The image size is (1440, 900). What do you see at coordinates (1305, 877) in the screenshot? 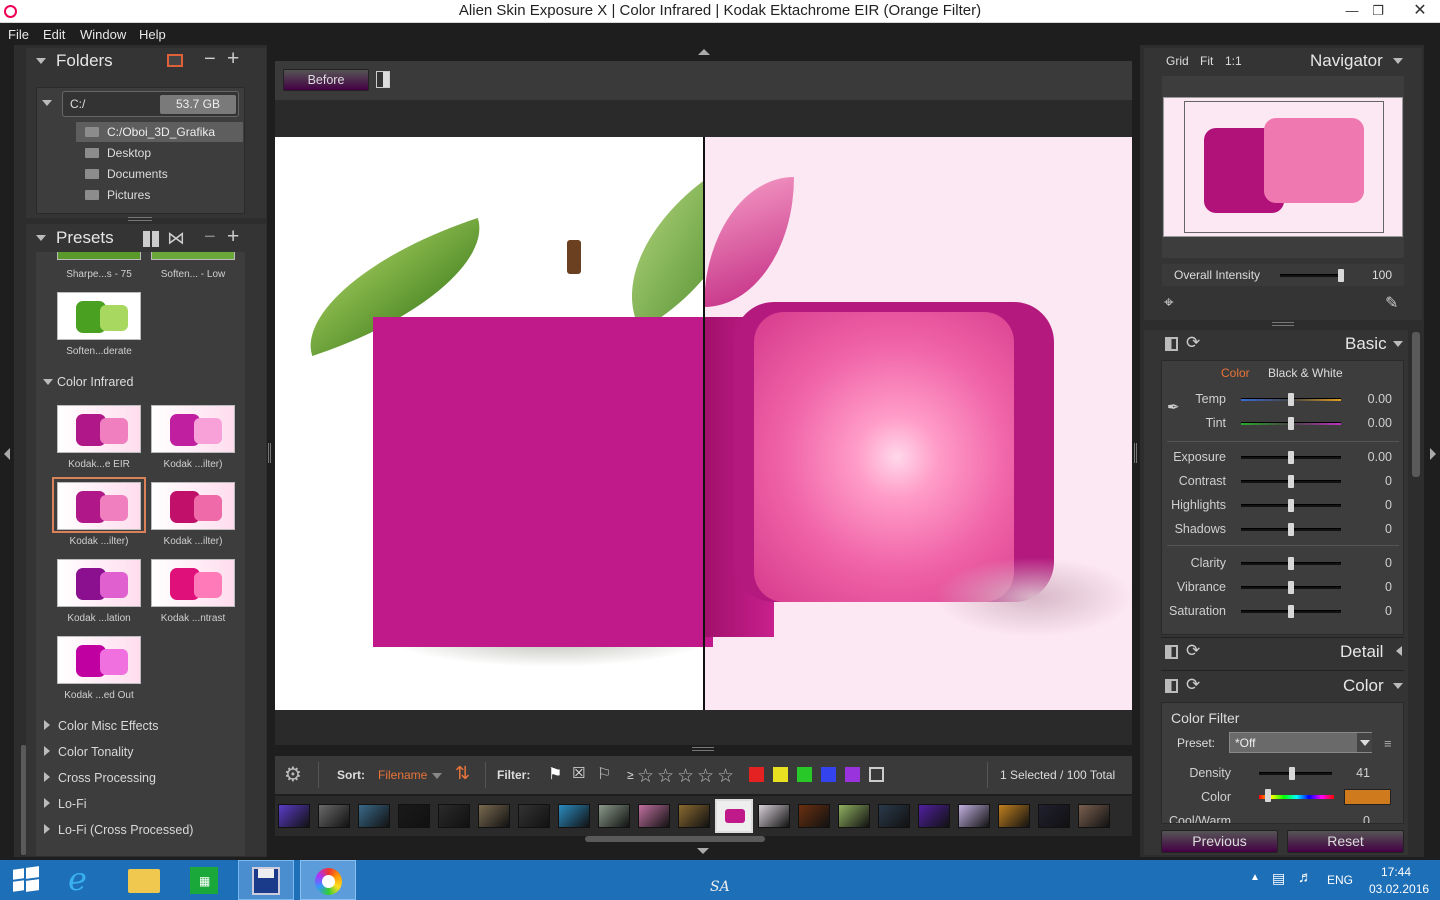
I see `volume-icon: ♬` at bounding box center [1305, 877].